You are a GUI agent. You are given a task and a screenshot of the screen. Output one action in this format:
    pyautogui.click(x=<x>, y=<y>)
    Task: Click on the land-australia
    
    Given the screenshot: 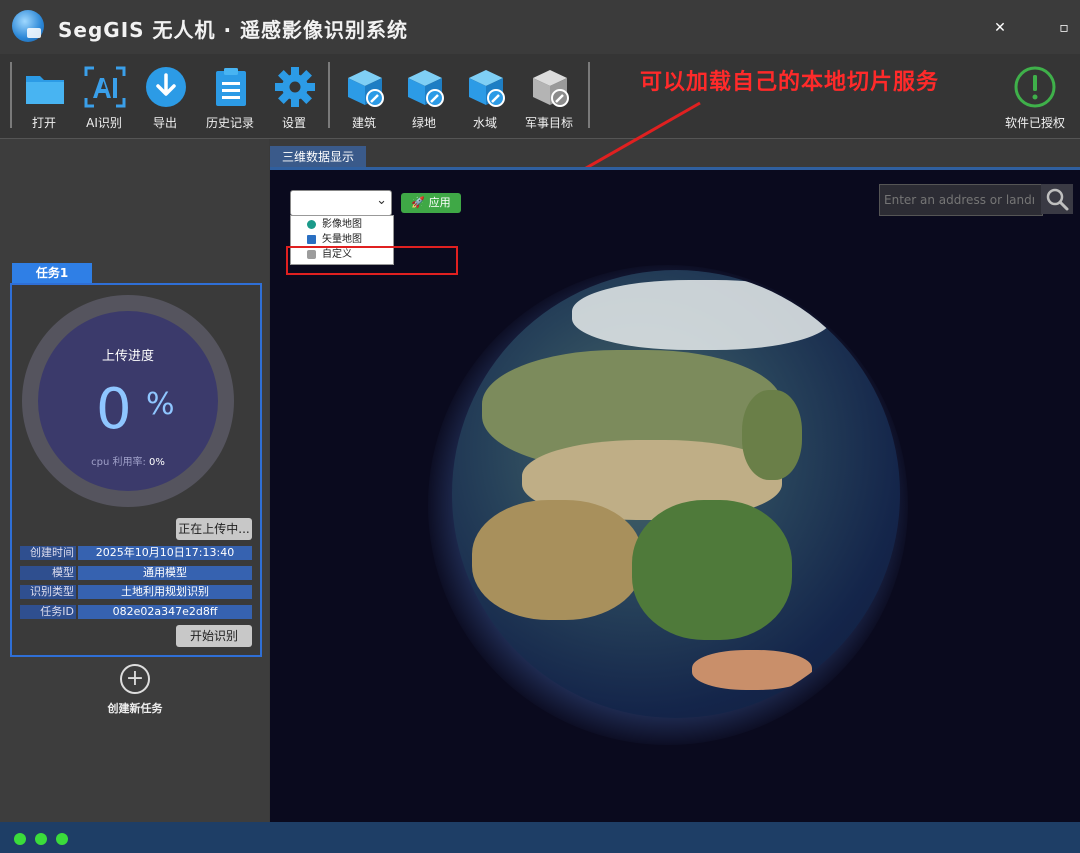 What is the action you would take?
    pyautogui.click(x=752, y=670)
    